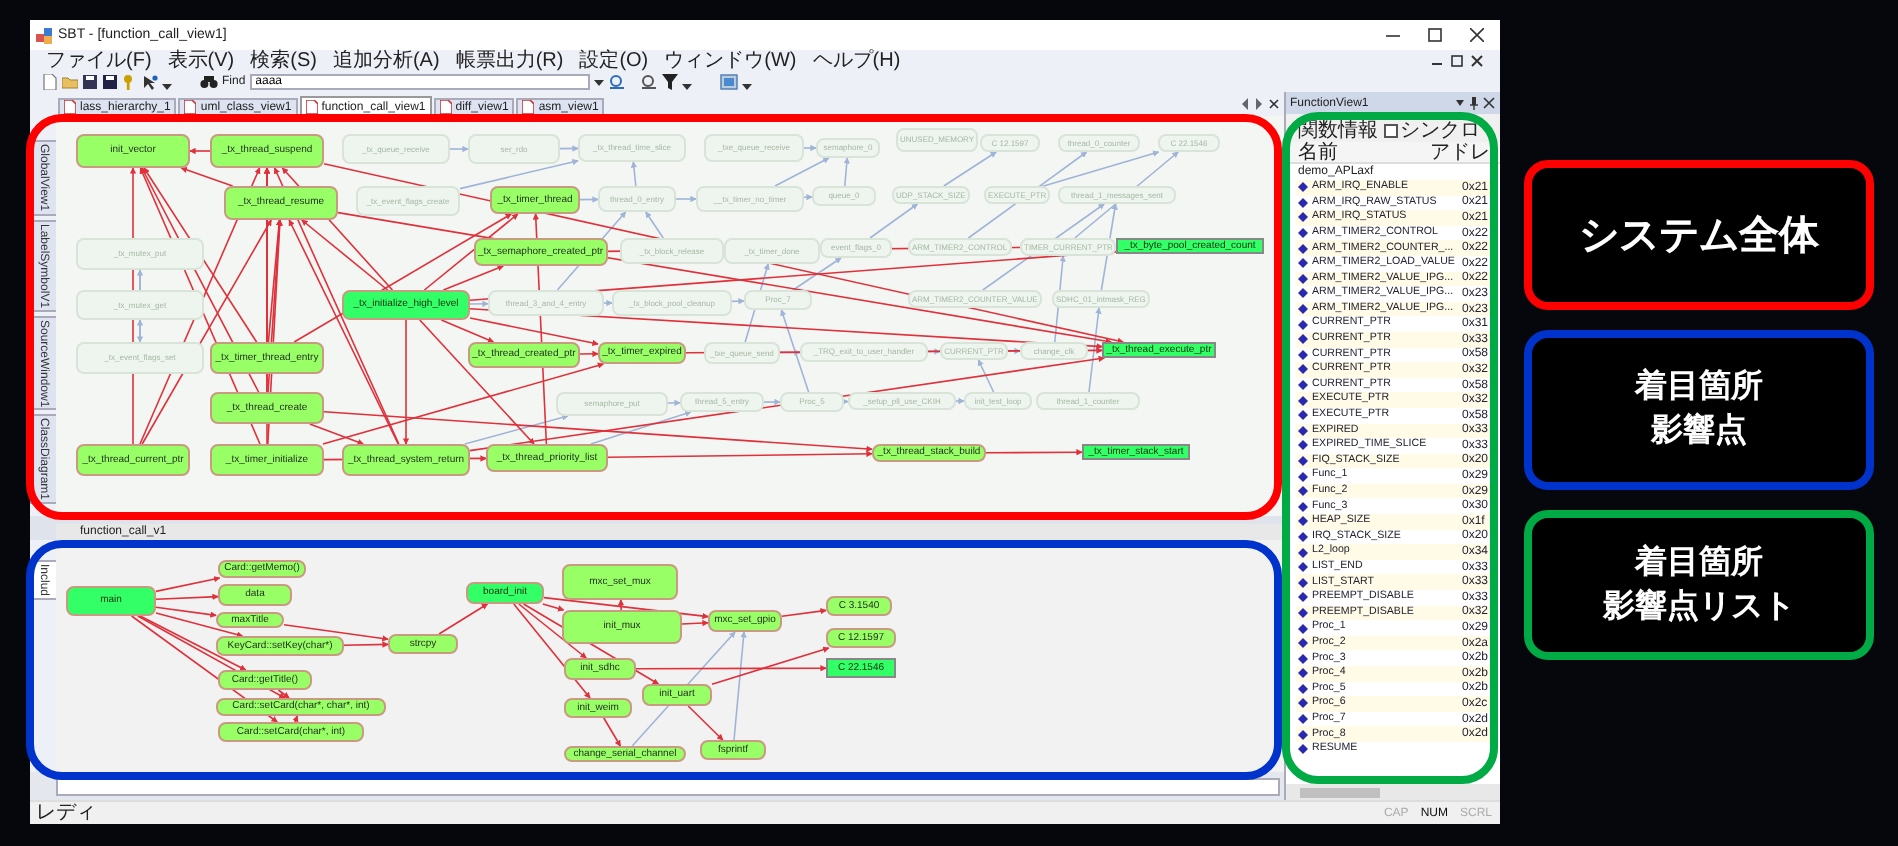 Image resolution: width=1898 pixels, height=846 pixels. Describe the element at coordinates (1699, 607) in the screenshot. I see `annotation-text: 影響点リスト` at that location.